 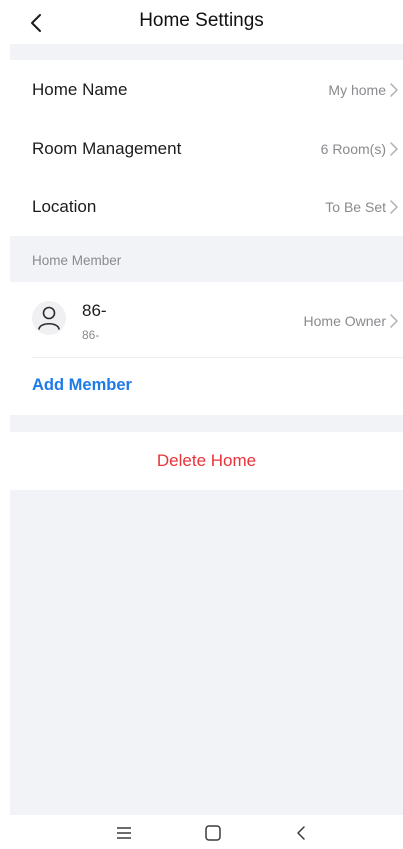 I want to click on location-label: Location, so click(x=64, y=206).